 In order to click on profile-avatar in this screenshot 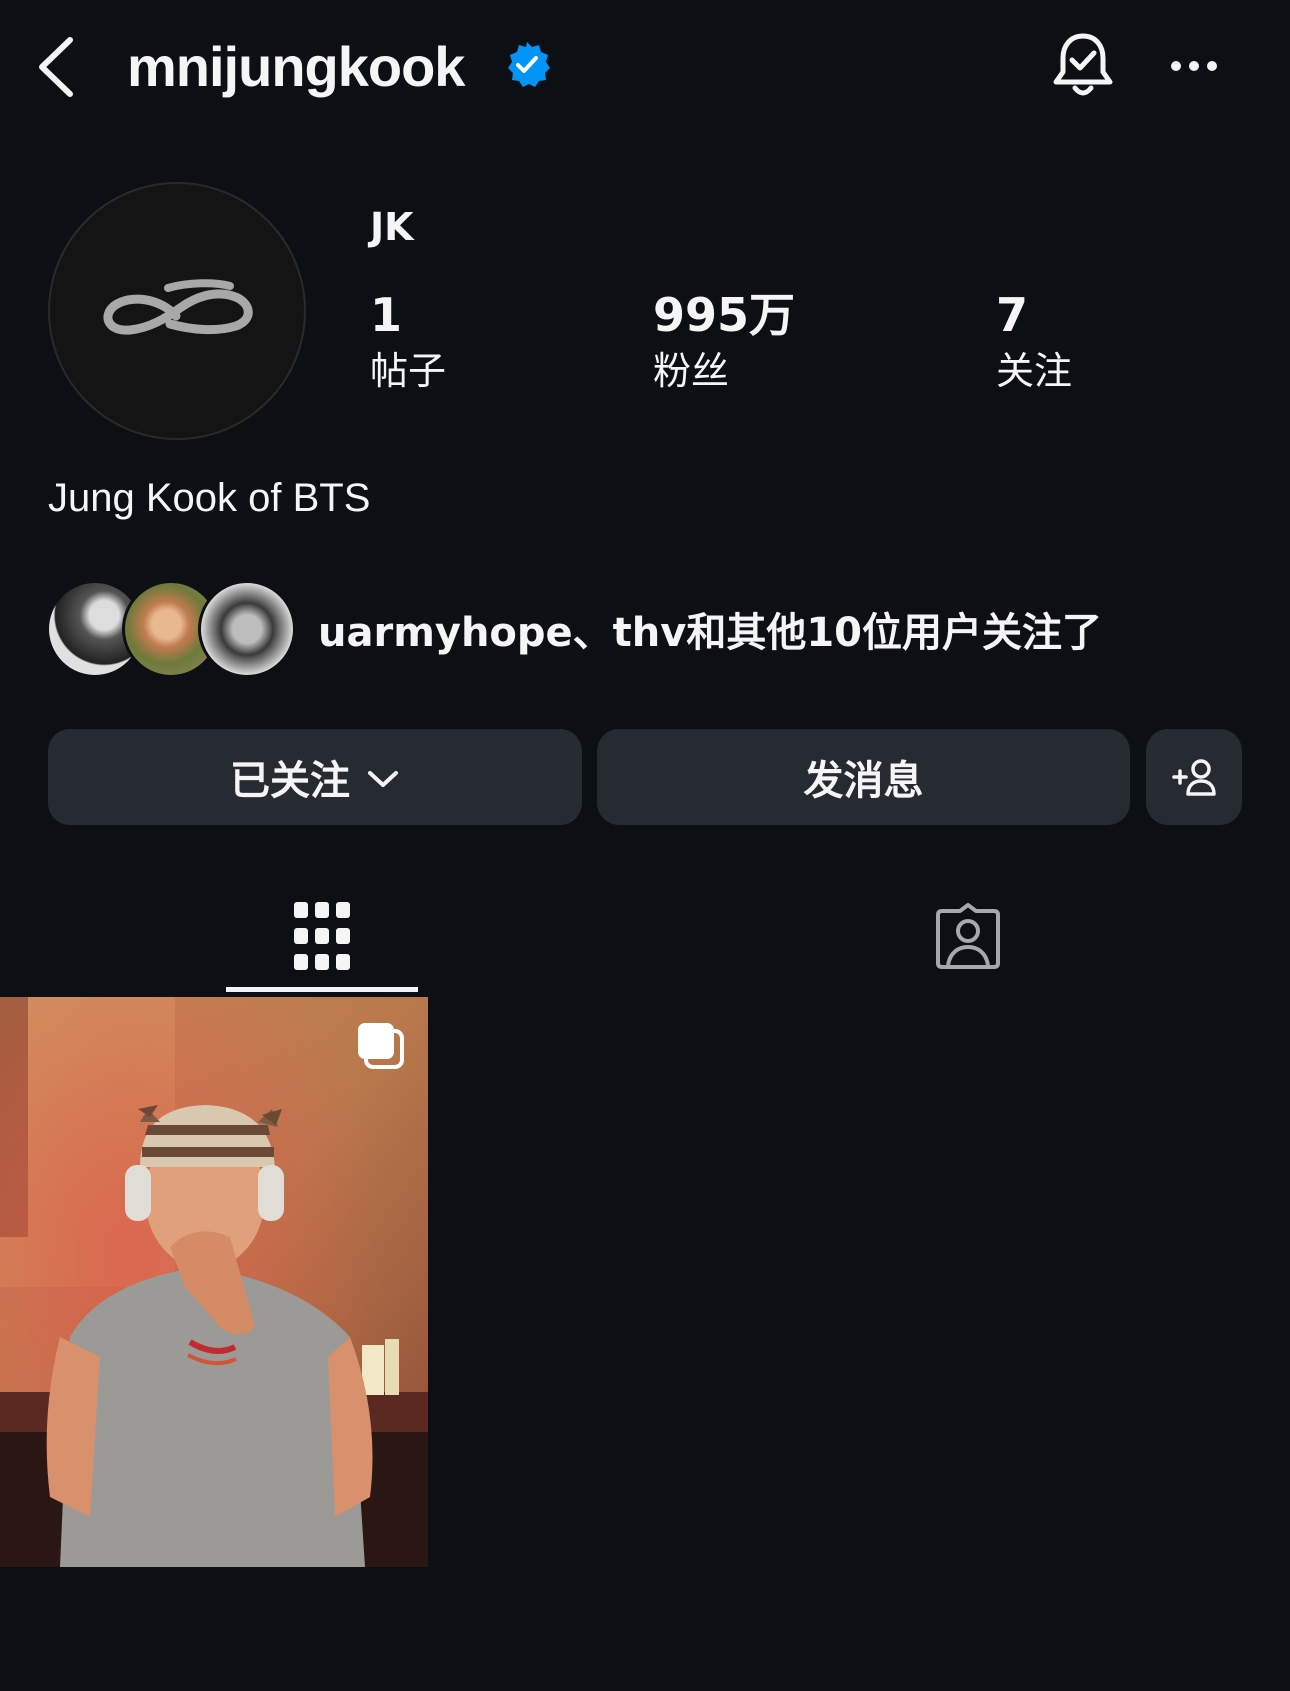, I will do `click(177, 311)`.